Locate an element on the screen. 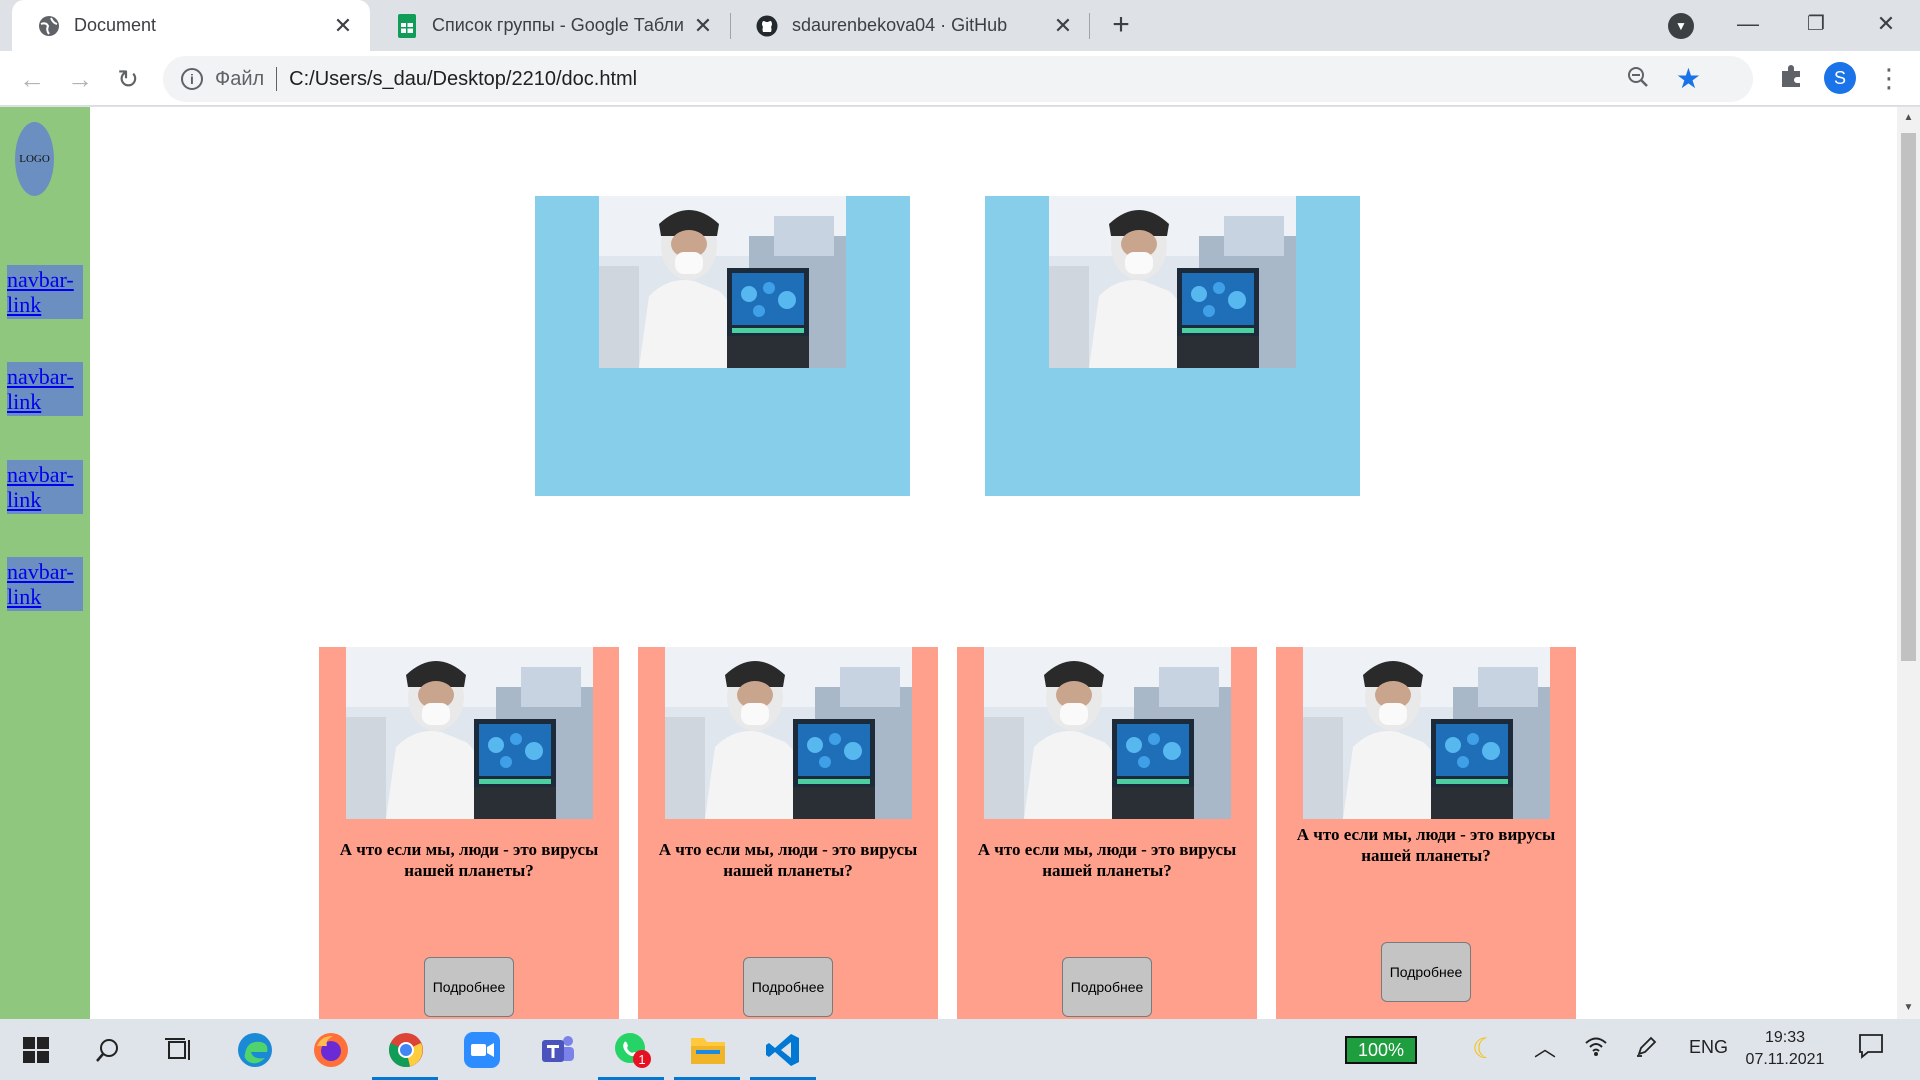  scroll-down-arrow-icon: ▼ is located at coordinates (1908, 1008).